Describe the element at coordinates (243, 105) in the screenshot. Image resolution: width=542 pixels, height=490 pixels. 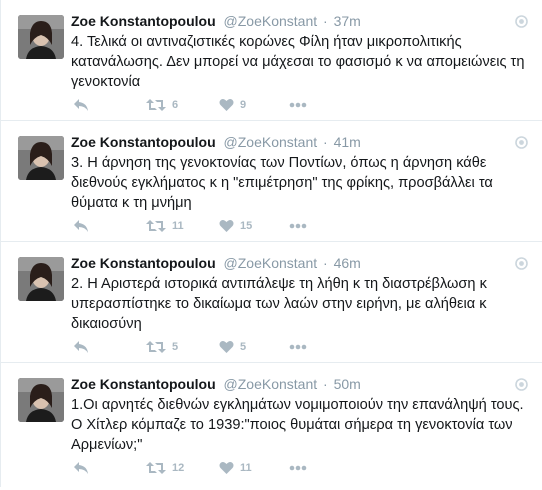
I see `like-count: 9` at that location.